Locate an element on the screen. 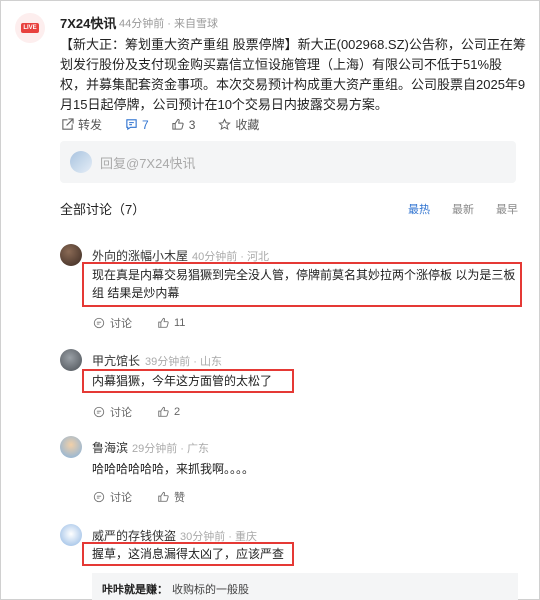  repost-button: 转发 is located at coordinates (81, 124).